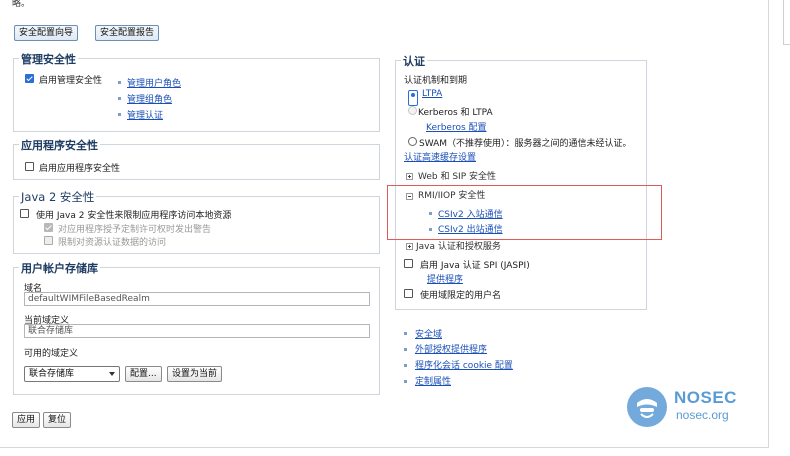 The height and width of the screenshot is (456, 790). What do you see at coordinates (384, 447) in the screenshot?
I see `page-bottom-border` at bounding box center [384, 447].